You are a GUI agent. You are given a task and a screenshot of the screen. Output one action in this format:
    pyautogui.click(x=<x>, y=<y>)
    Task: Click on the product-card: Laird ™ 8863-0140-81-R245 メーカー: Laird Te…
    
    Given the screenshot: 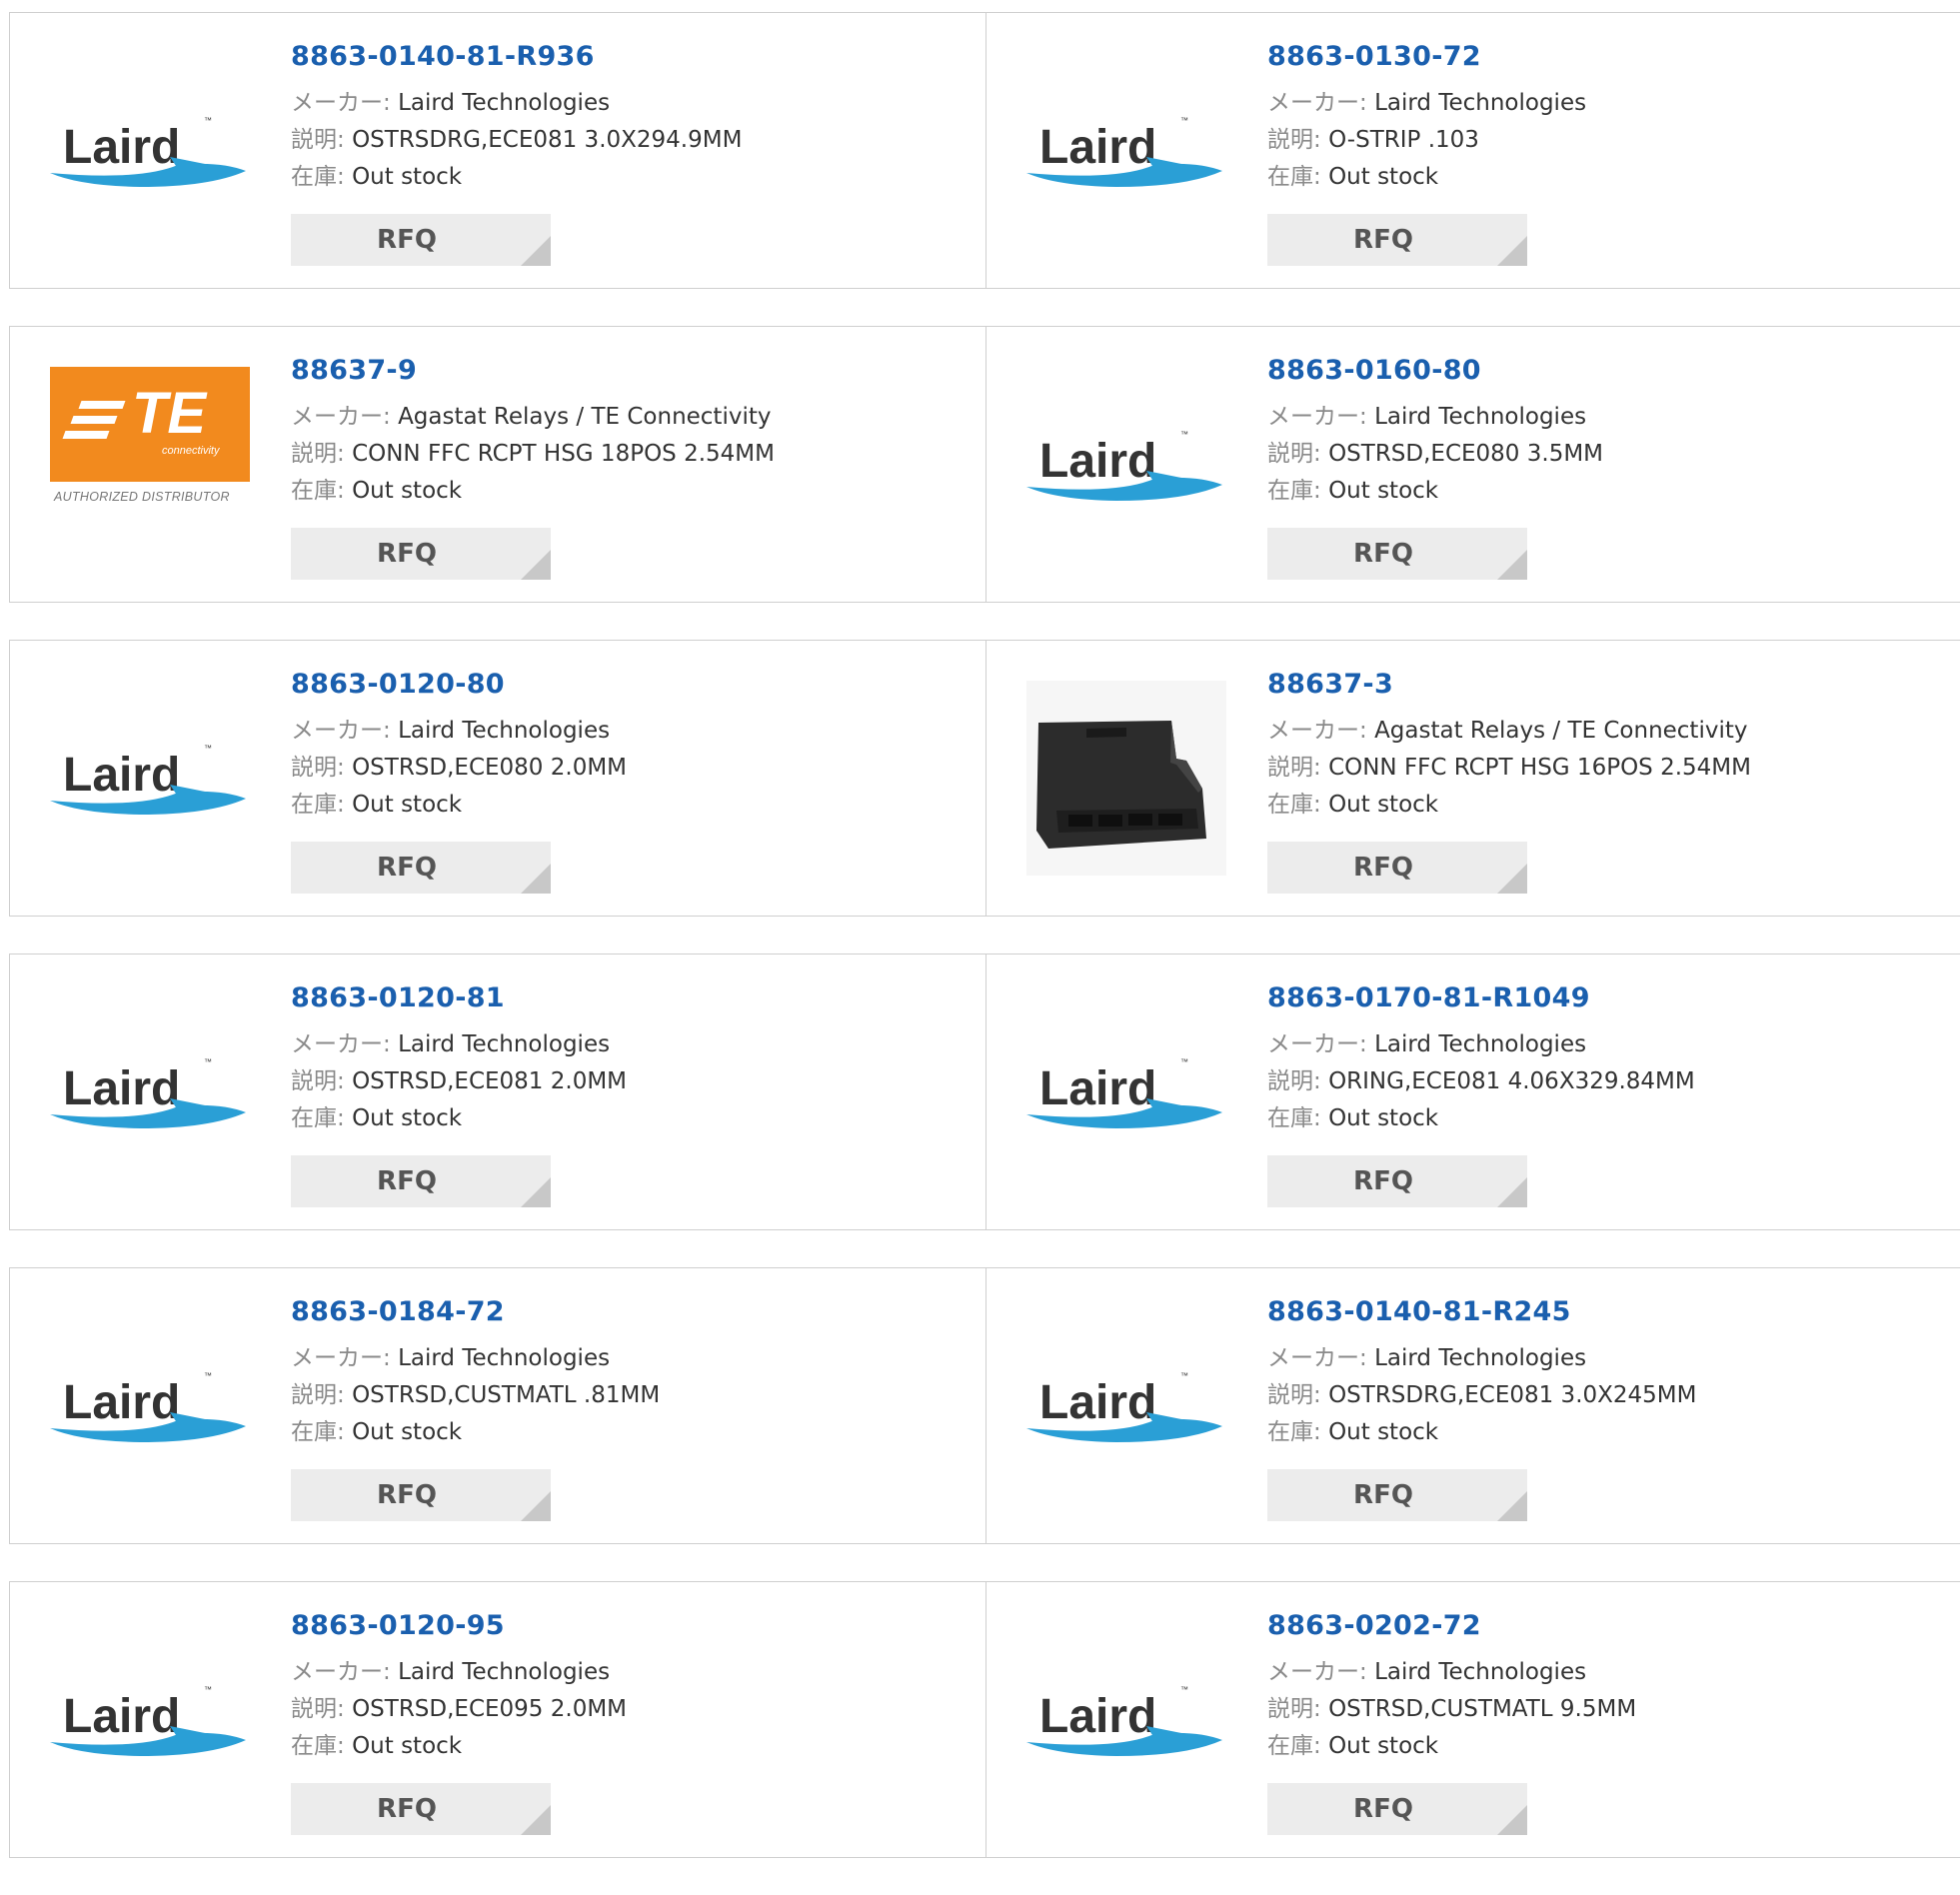 What is the action you would take?
    pyautogui.click(x=1473, y=1405)
    